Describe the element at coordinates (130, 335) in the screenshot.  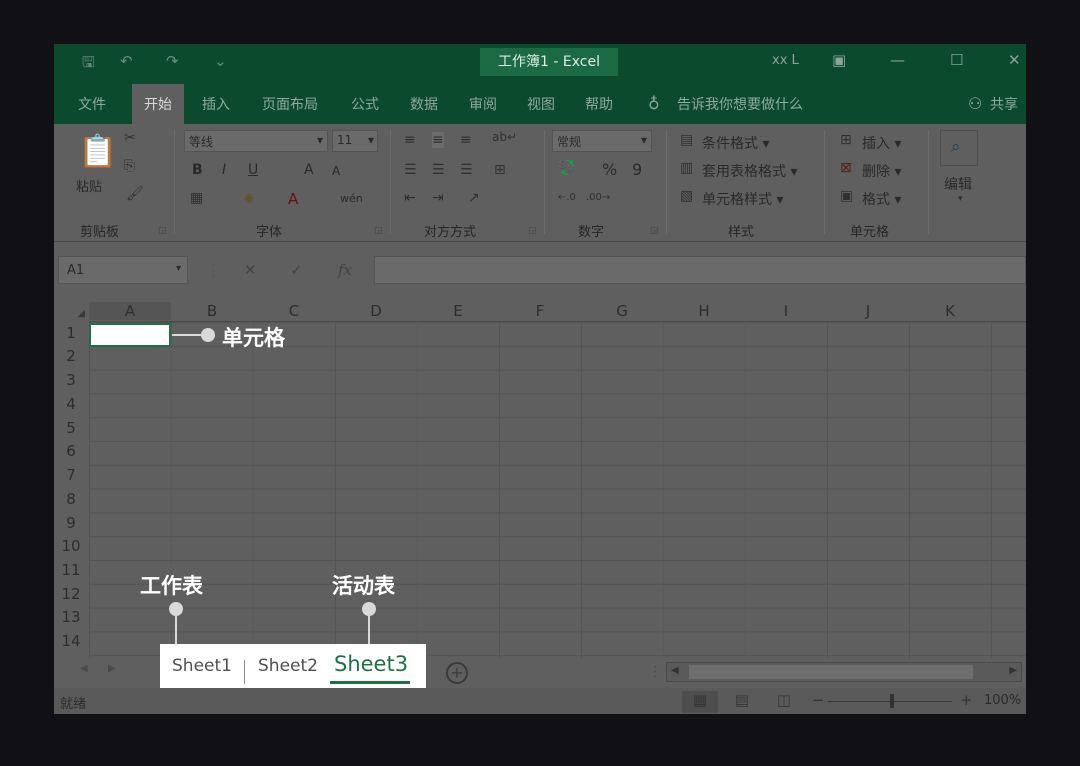
I see `active-cell-a1` at that location.